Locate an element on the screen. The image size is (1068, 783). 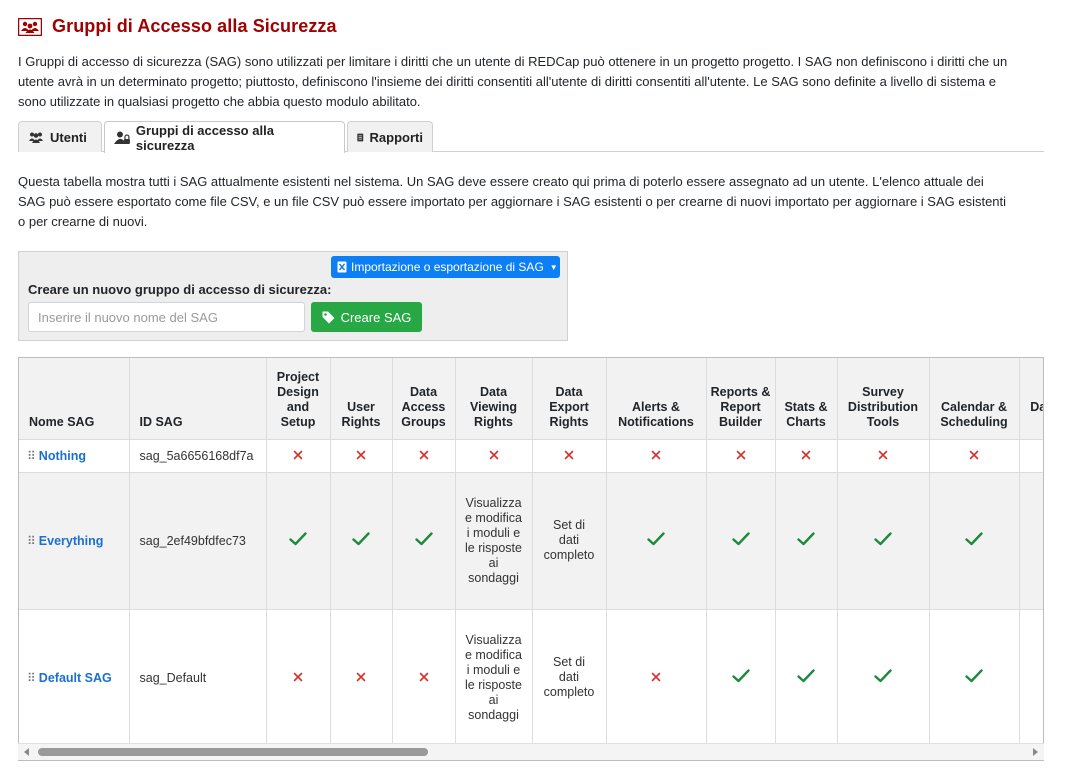
tab-rapporti: Rapporti is located at coordinates (390, 136).